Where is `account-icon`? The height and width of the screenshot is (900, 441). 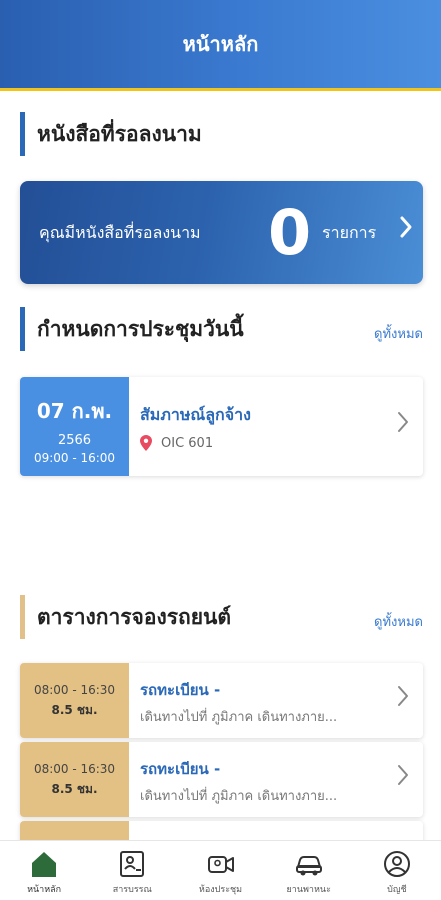 account-icon is located at coordinates (396, 864).